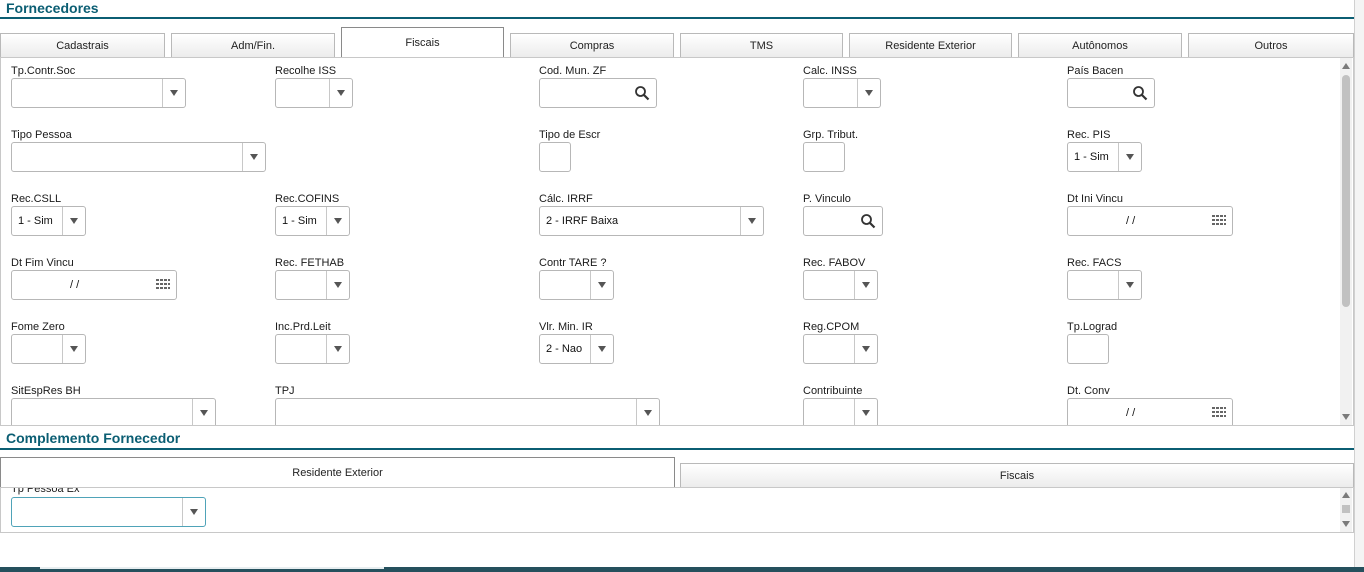 This screenshot has height=572, width=1364. I want to click on field-label: Rec. FABOV, so click(834, 263).